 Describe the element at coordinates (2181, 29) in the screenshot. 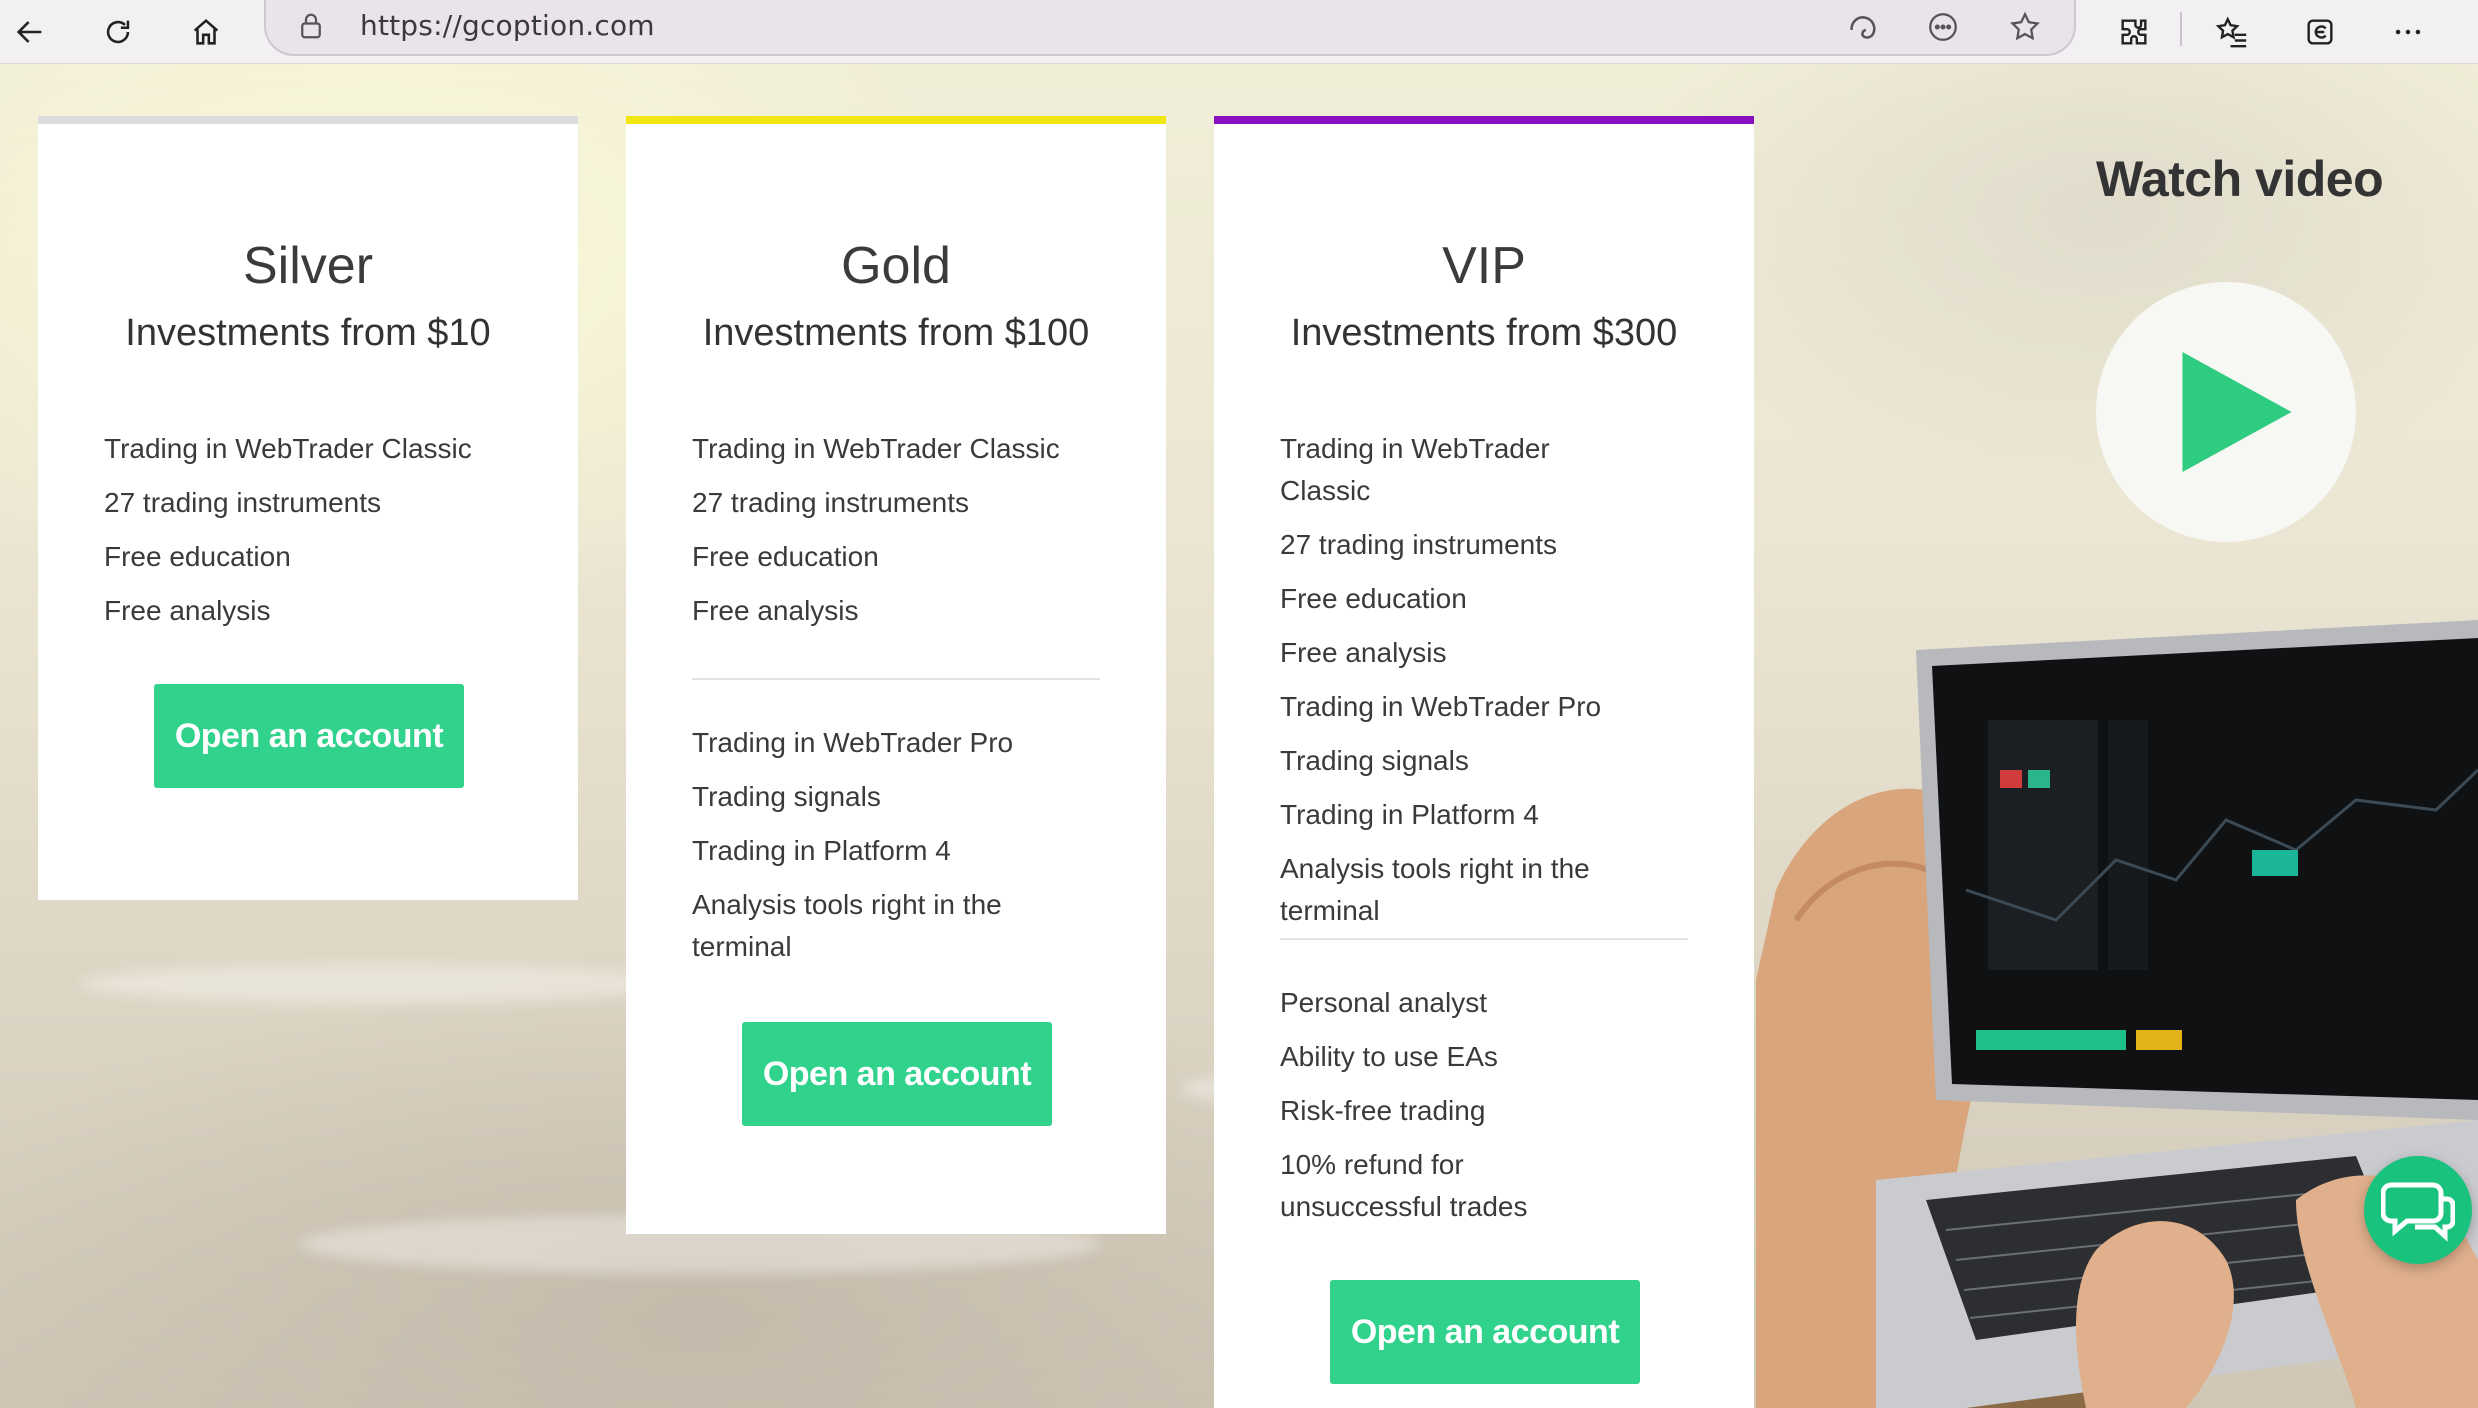

I see `toolbar-divider` at that location.